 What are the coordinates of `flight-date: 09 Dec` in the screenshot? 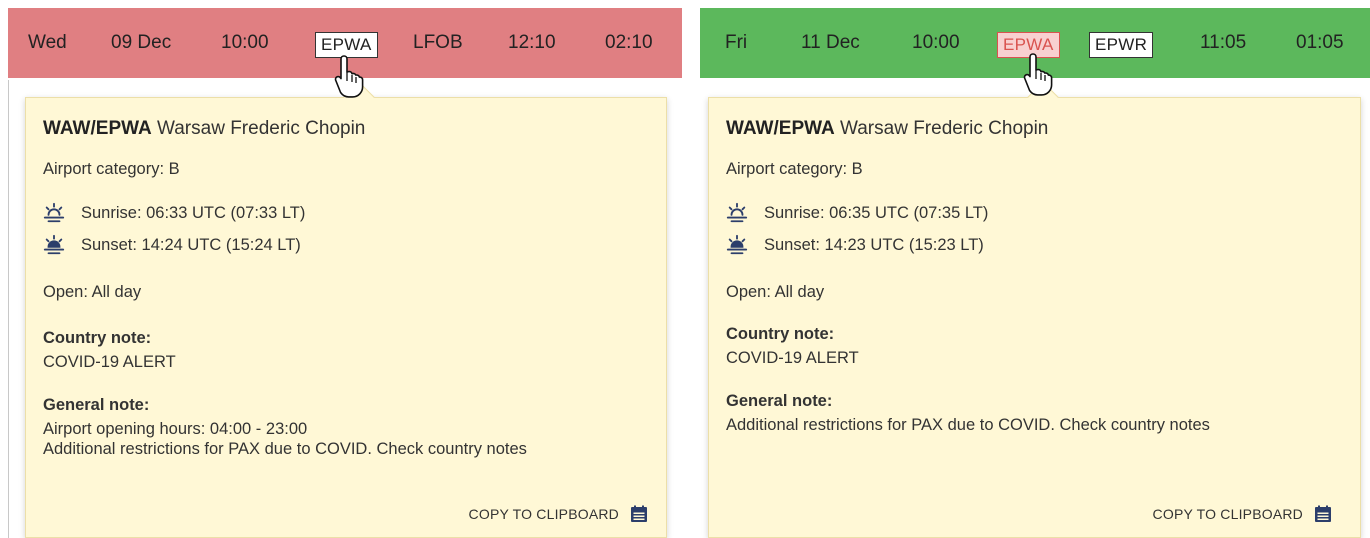 It's located at (141, 42).